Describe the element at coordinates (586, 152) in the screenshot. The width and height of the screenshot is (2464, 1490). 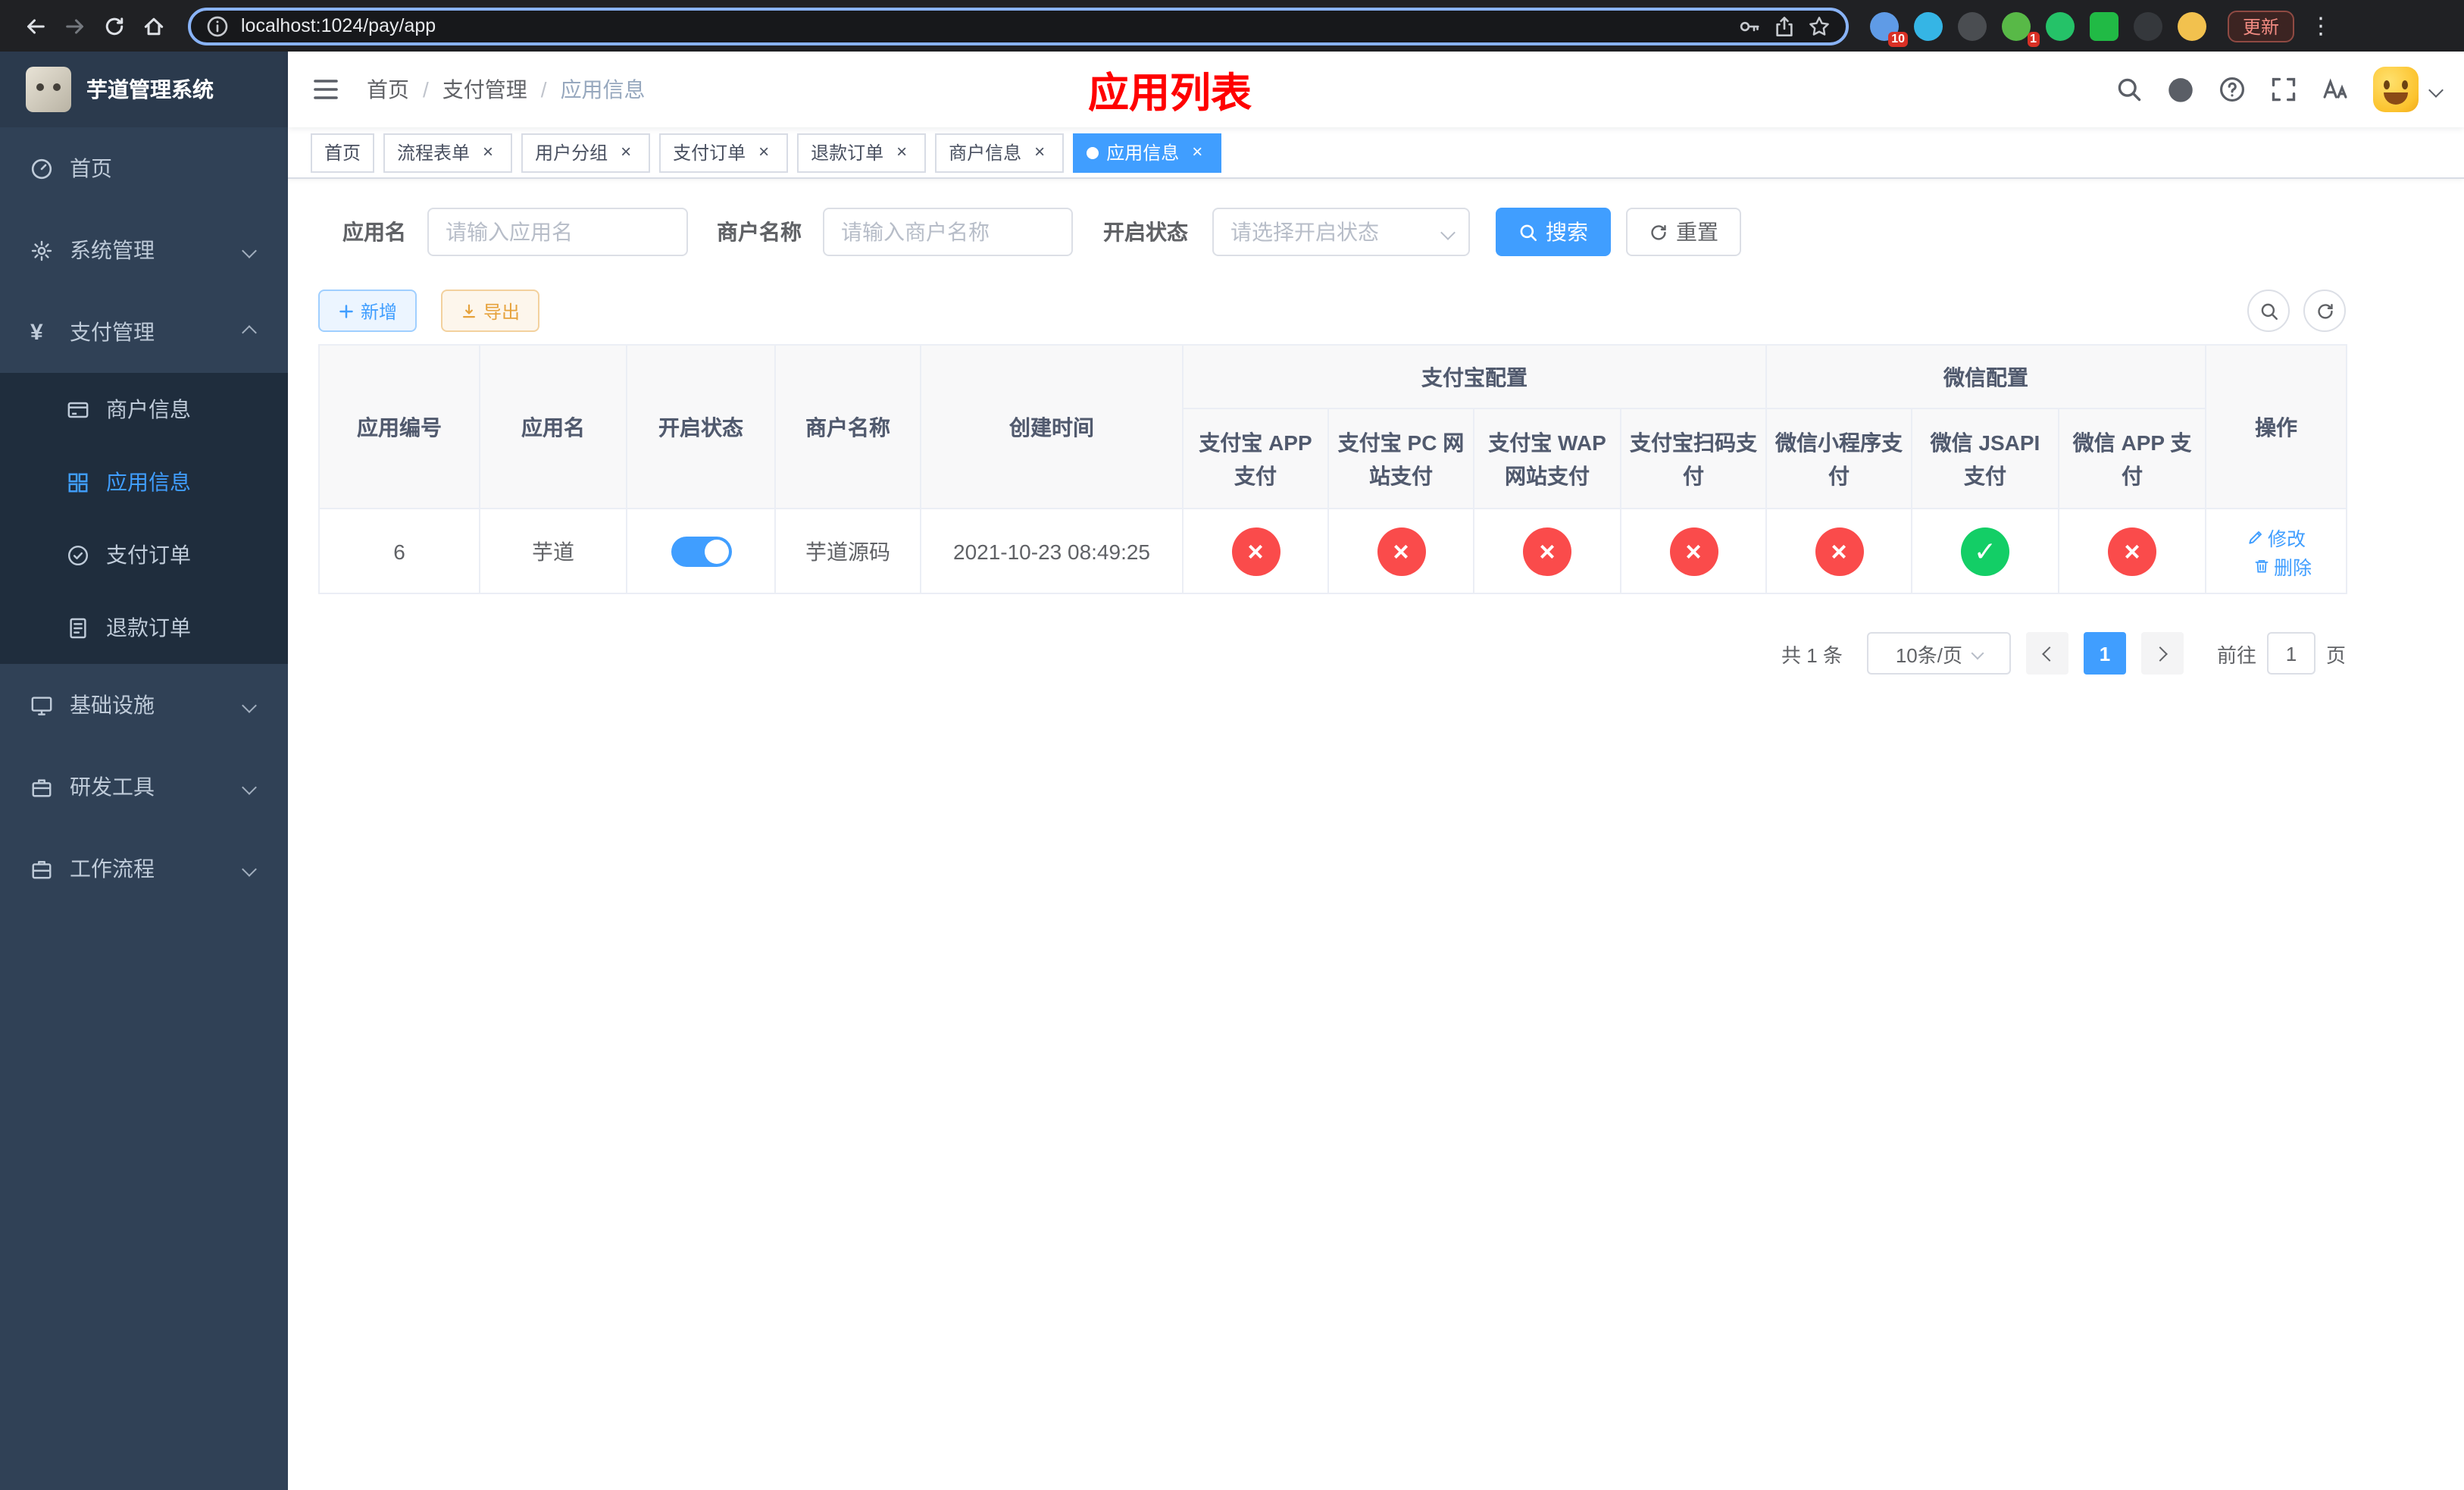
I see `tag-user-group: 用户分组 ×` at that location.